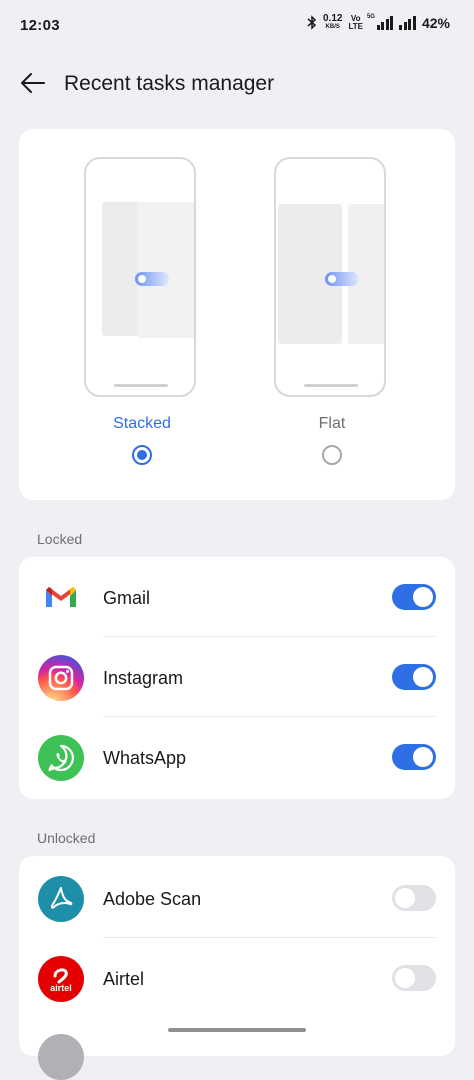 This screenshot has width=474, height=1080. I want to click on battery-percent: 42%, so click(435, 22).